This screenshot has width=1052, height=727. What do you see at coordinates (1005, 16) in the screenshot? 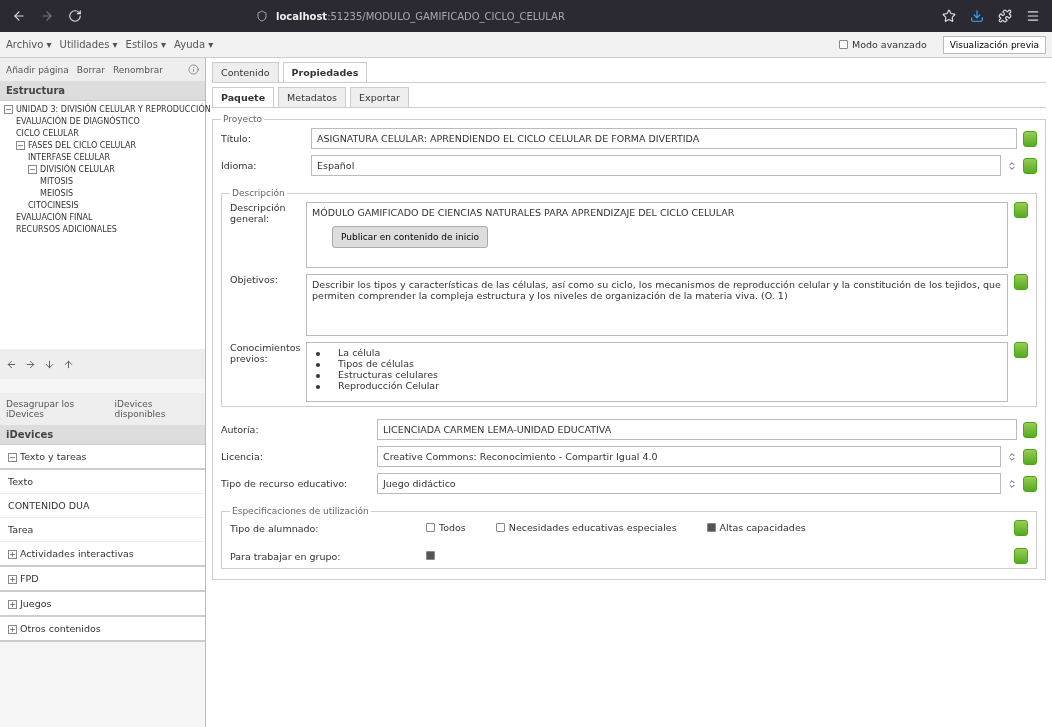
I see `puzzle-icon` at bounding box center [1005, 16].